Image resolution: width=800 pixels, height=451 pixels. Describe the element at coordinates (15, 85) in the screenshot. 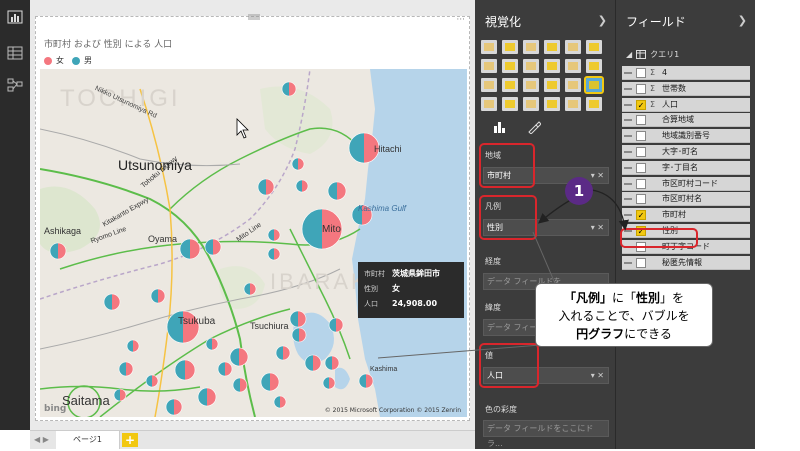

I see `relationships-view-icon` at that location.